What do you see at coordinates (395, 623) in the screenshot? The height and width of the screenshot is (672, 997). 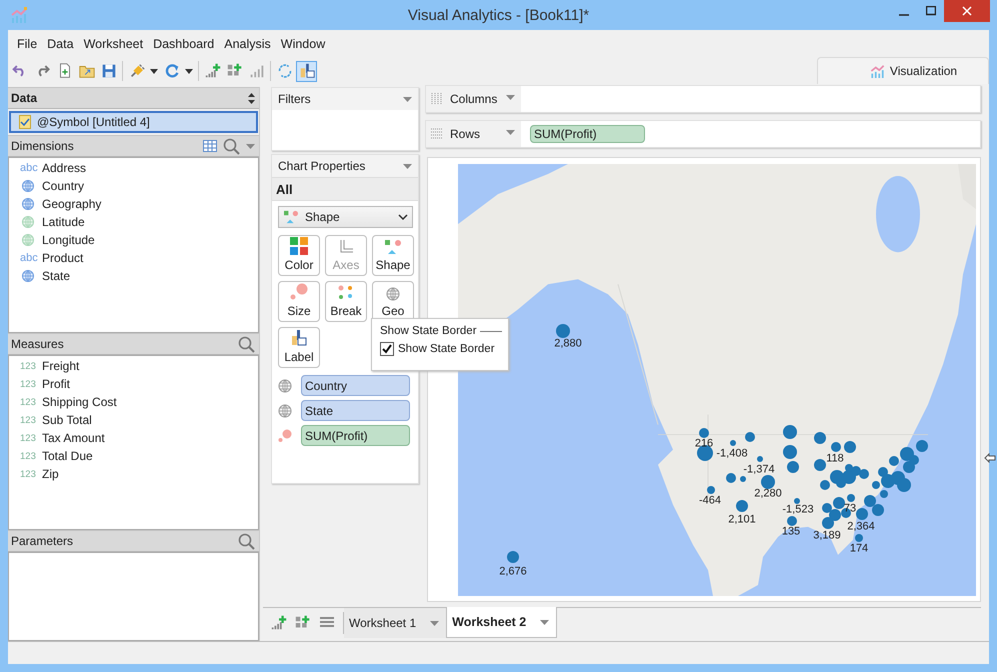 I see `worksheet-tab: Worksheet 1` at bounding box center [395, 623].